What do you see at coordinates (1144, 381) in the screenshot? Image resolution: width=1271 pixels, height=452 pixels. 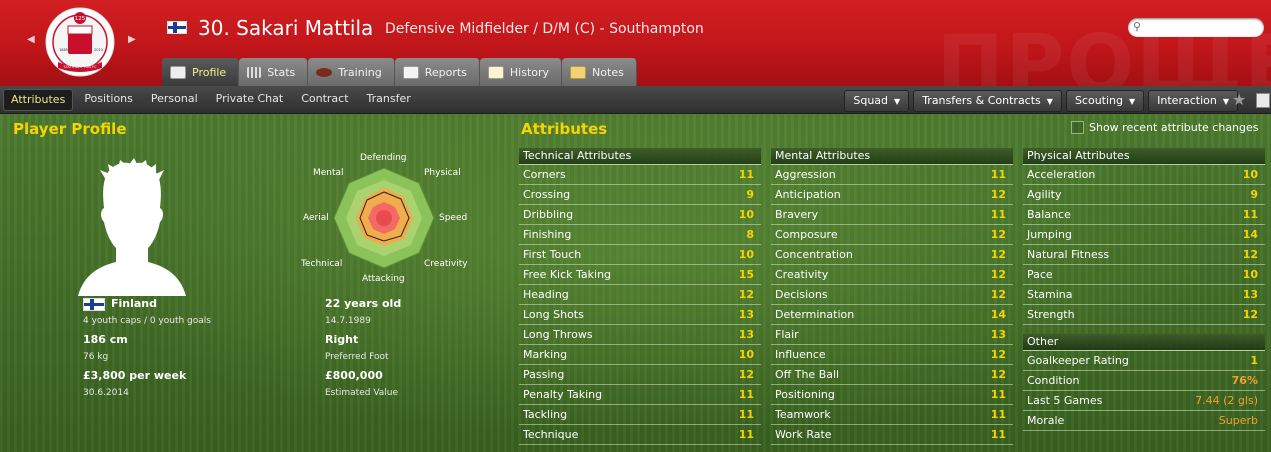 I see `attribute-row: Condition 76%` at bounding box center [1144, 381].